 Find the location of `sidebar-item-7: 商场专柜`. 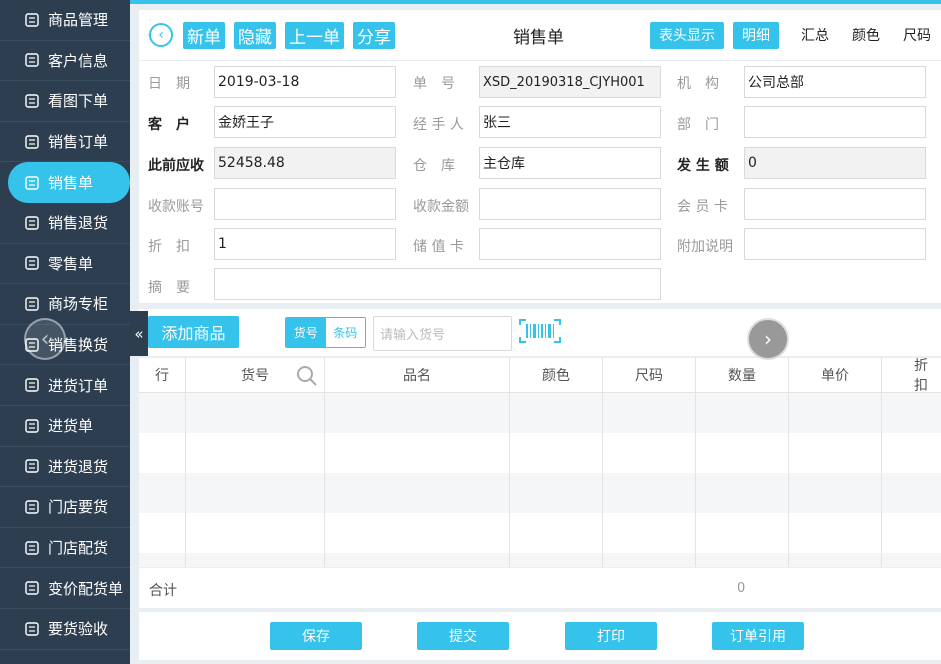

sidebar-item-7: 商场专柜 is located at coordinates (65, 304).